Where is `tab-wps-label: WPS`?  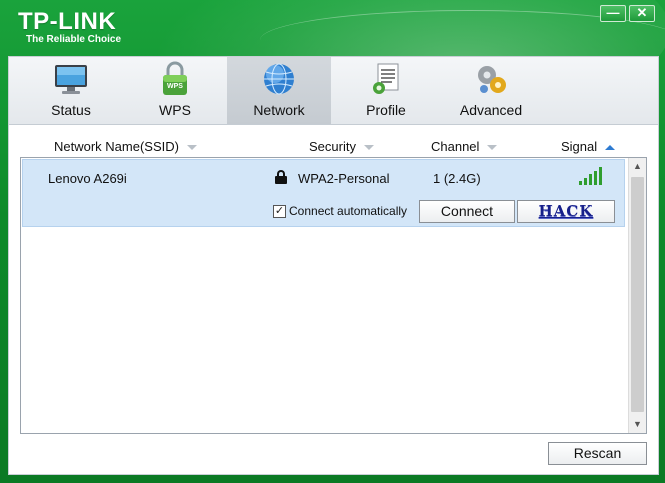
tab-wps-label: WPS is located at coordinates (175, 110).